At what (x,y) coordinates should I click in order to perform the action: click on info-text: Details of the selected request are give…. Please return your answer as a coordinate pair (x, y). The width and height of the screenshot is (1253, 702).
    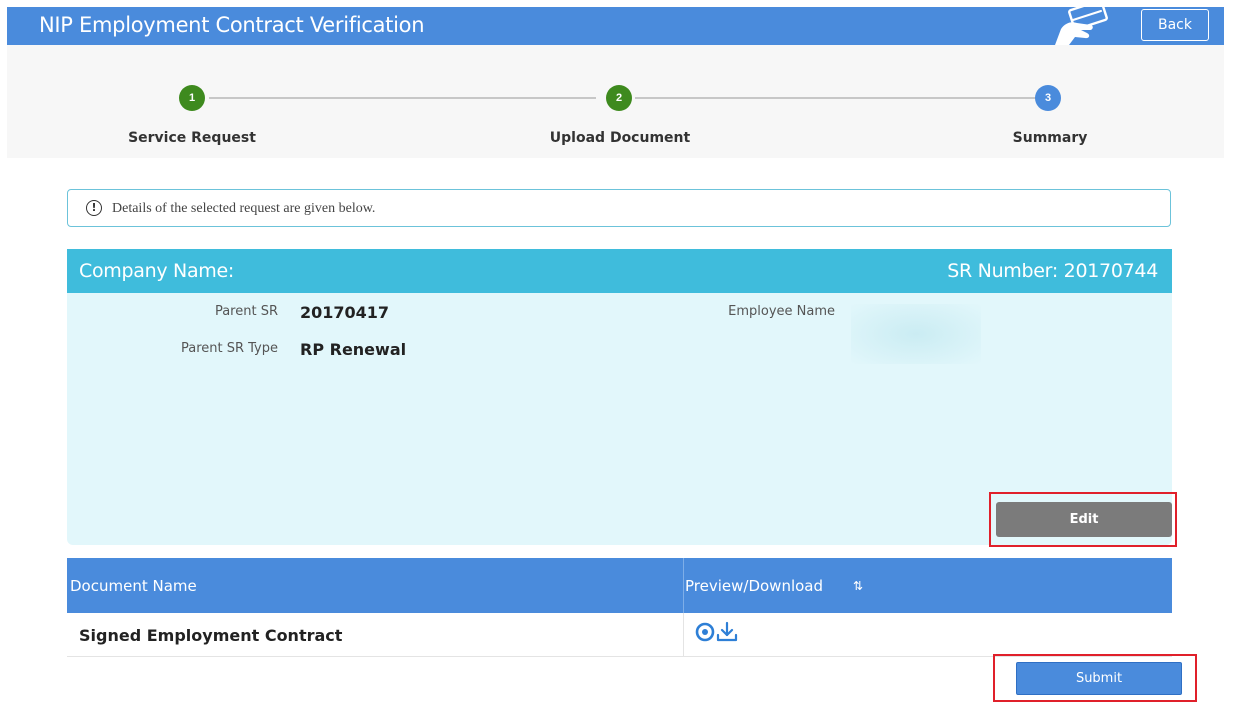
    Looking at the image, I should click on (244, 208).